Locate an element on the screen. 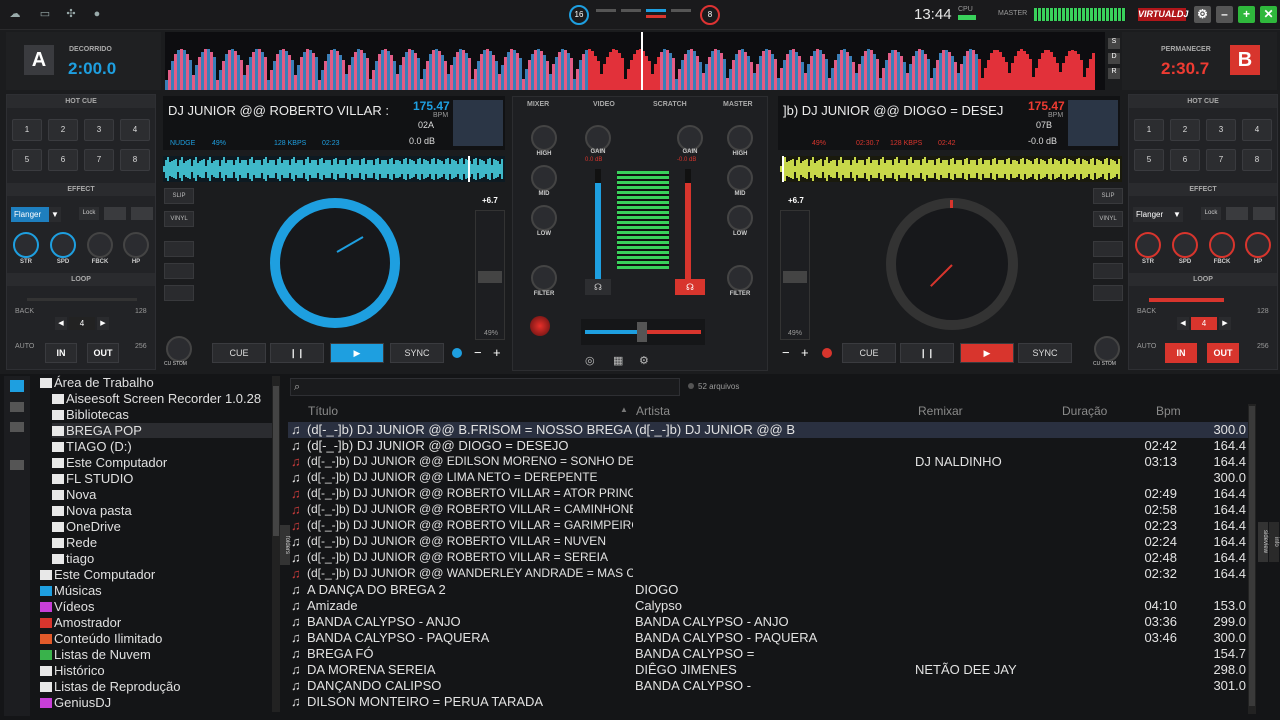  deck-b-effect-dropdown-icon: ▼ is located at coordinates (1177, 214).